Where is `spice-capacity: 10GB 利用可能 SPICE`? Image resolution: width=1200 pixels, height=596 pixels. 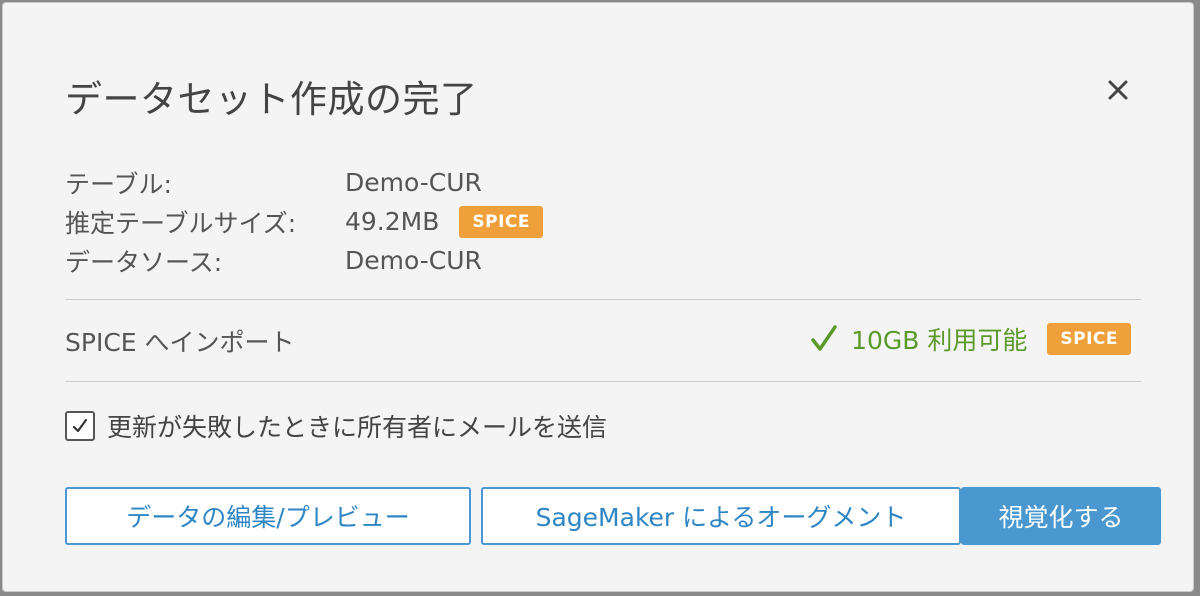 spice-capacity: 10GB 利用可能 SPICE is located at coordinates (970, 339).